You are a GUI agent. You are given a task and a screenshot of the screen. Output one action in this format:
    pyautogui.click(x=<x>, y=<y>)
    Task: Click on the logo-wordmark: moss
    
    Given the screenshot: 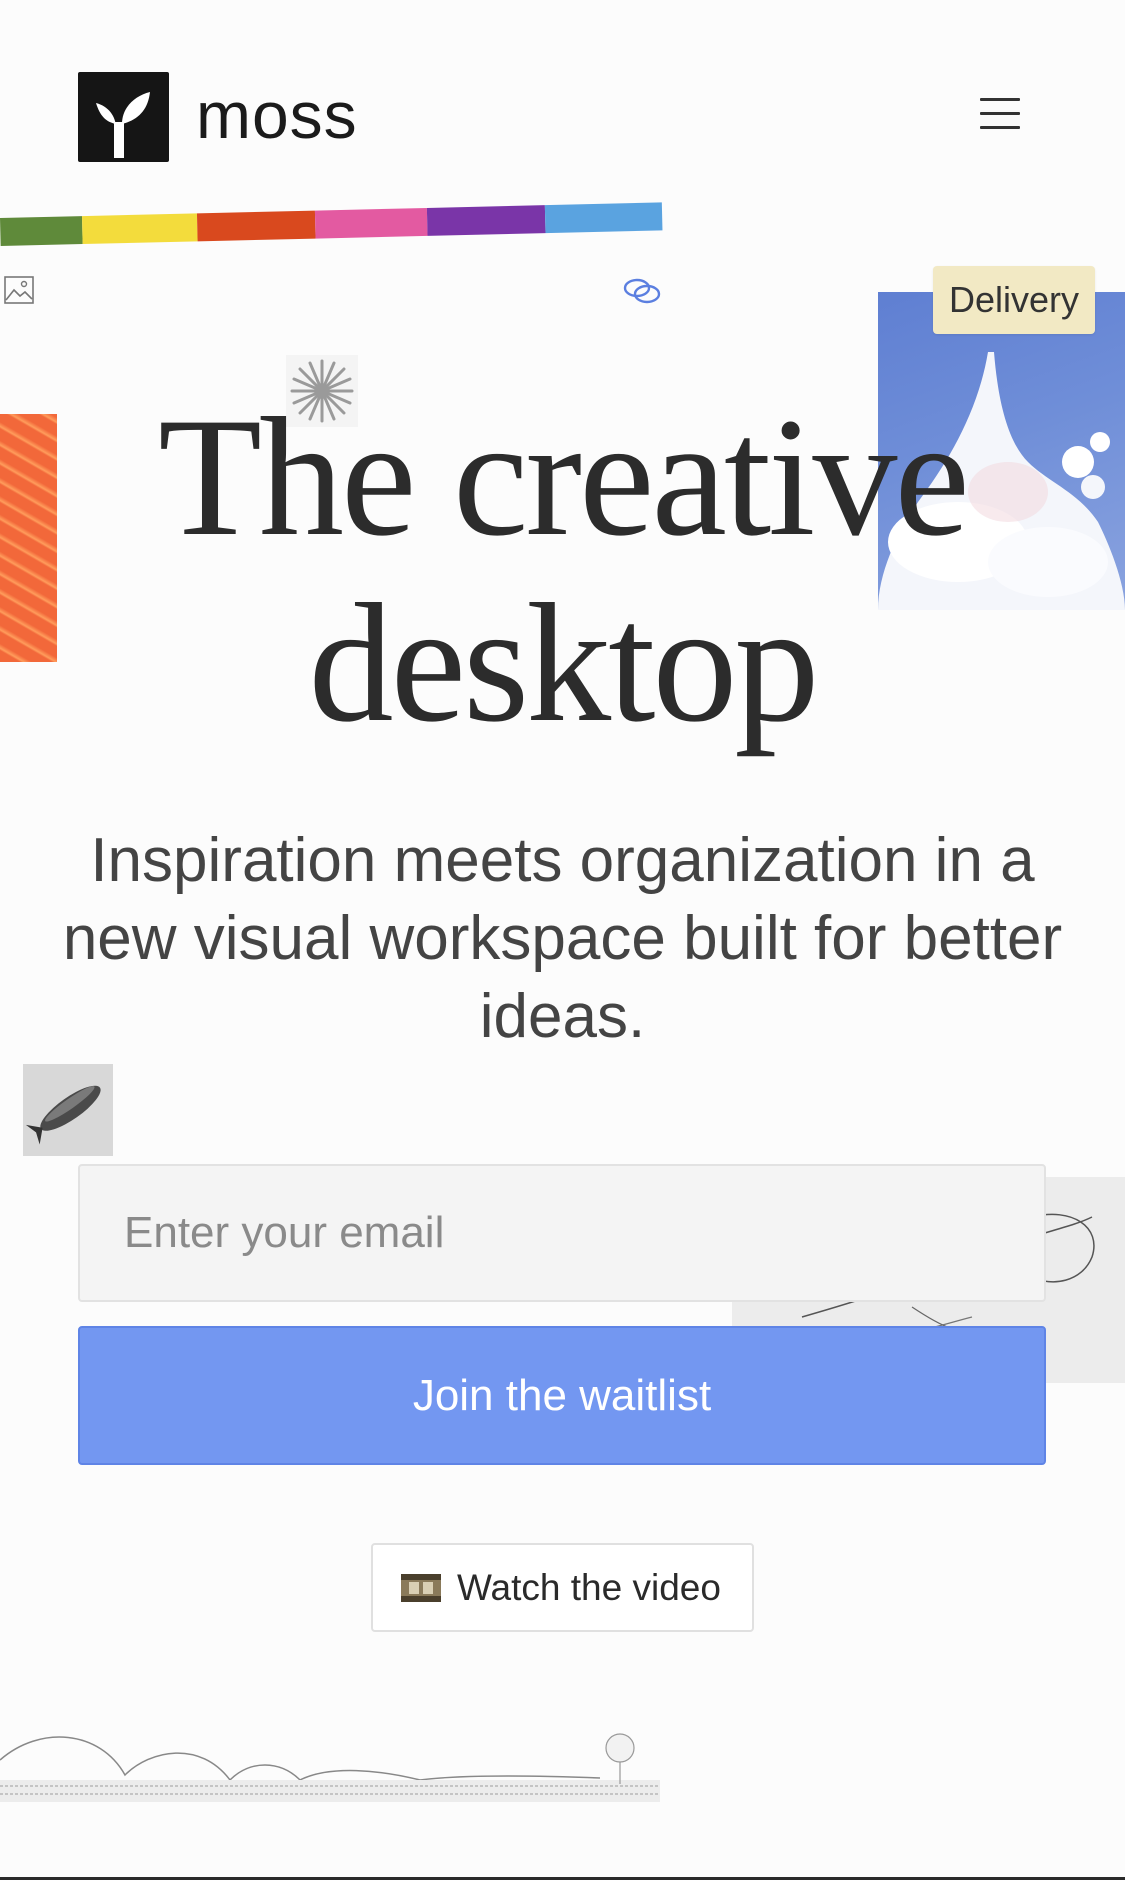 What is the action you would take?
    pyautogui.click(x=277, y=115)
    